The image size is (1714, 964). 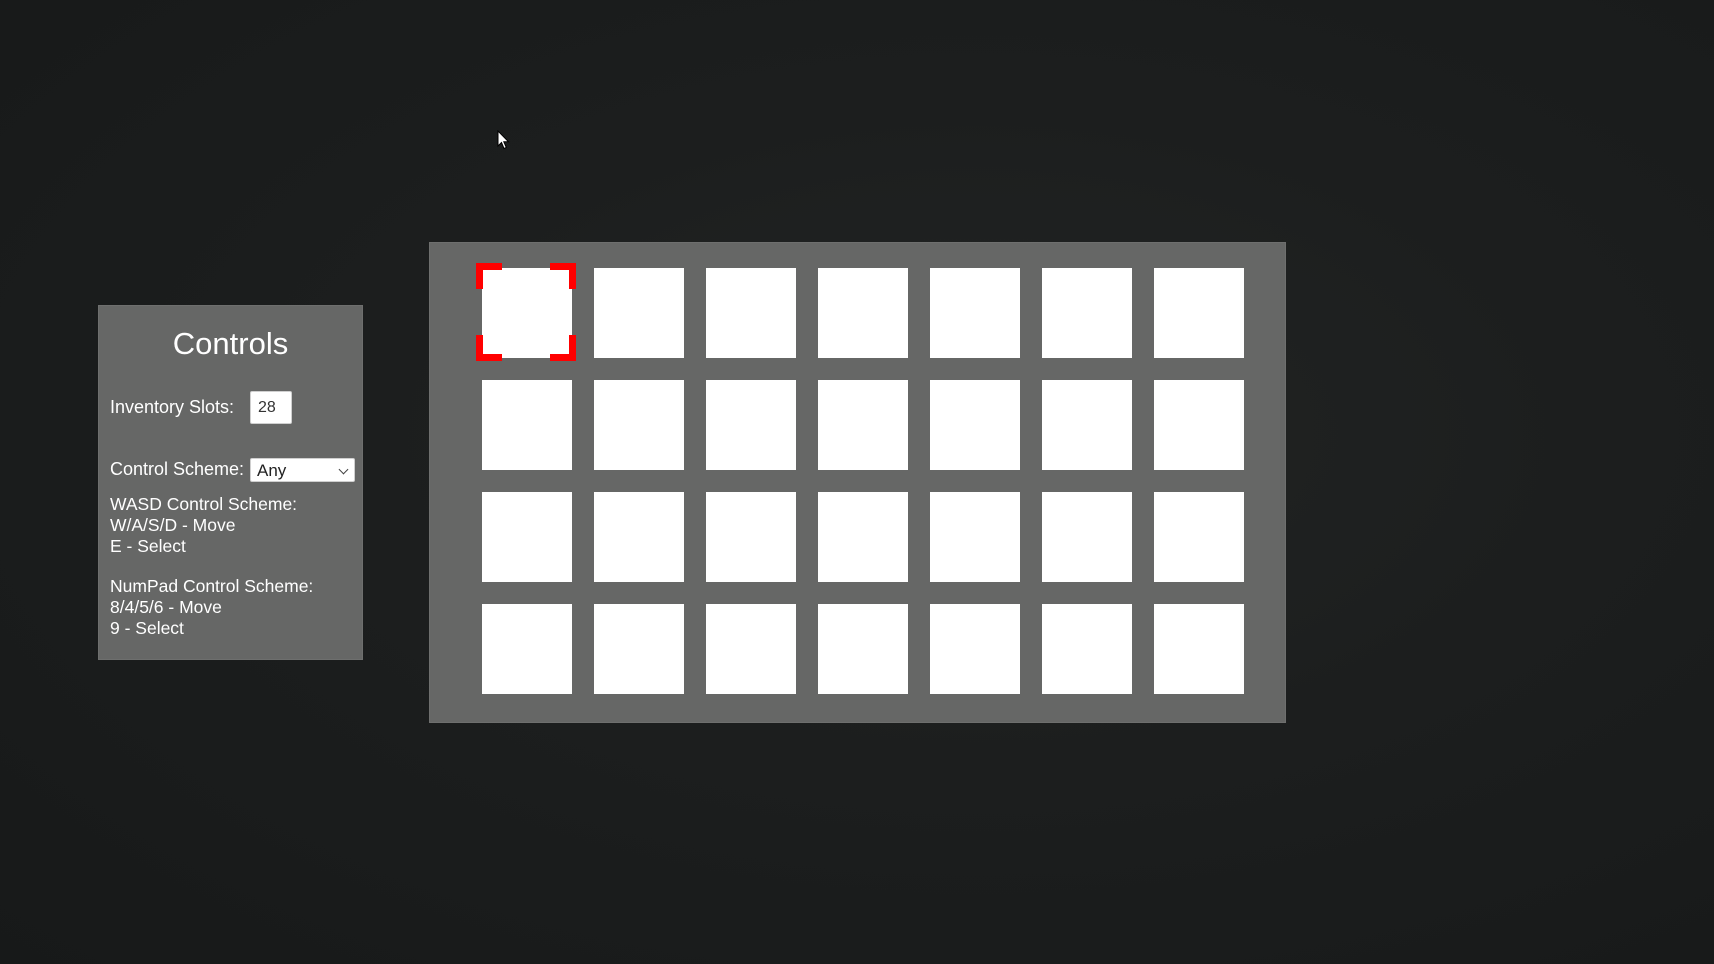 What do you see at coordinates (147, 628) in the screenshot?
I see `numpad-select-instruction: 9 - Select` at bounding box center [147, 628].